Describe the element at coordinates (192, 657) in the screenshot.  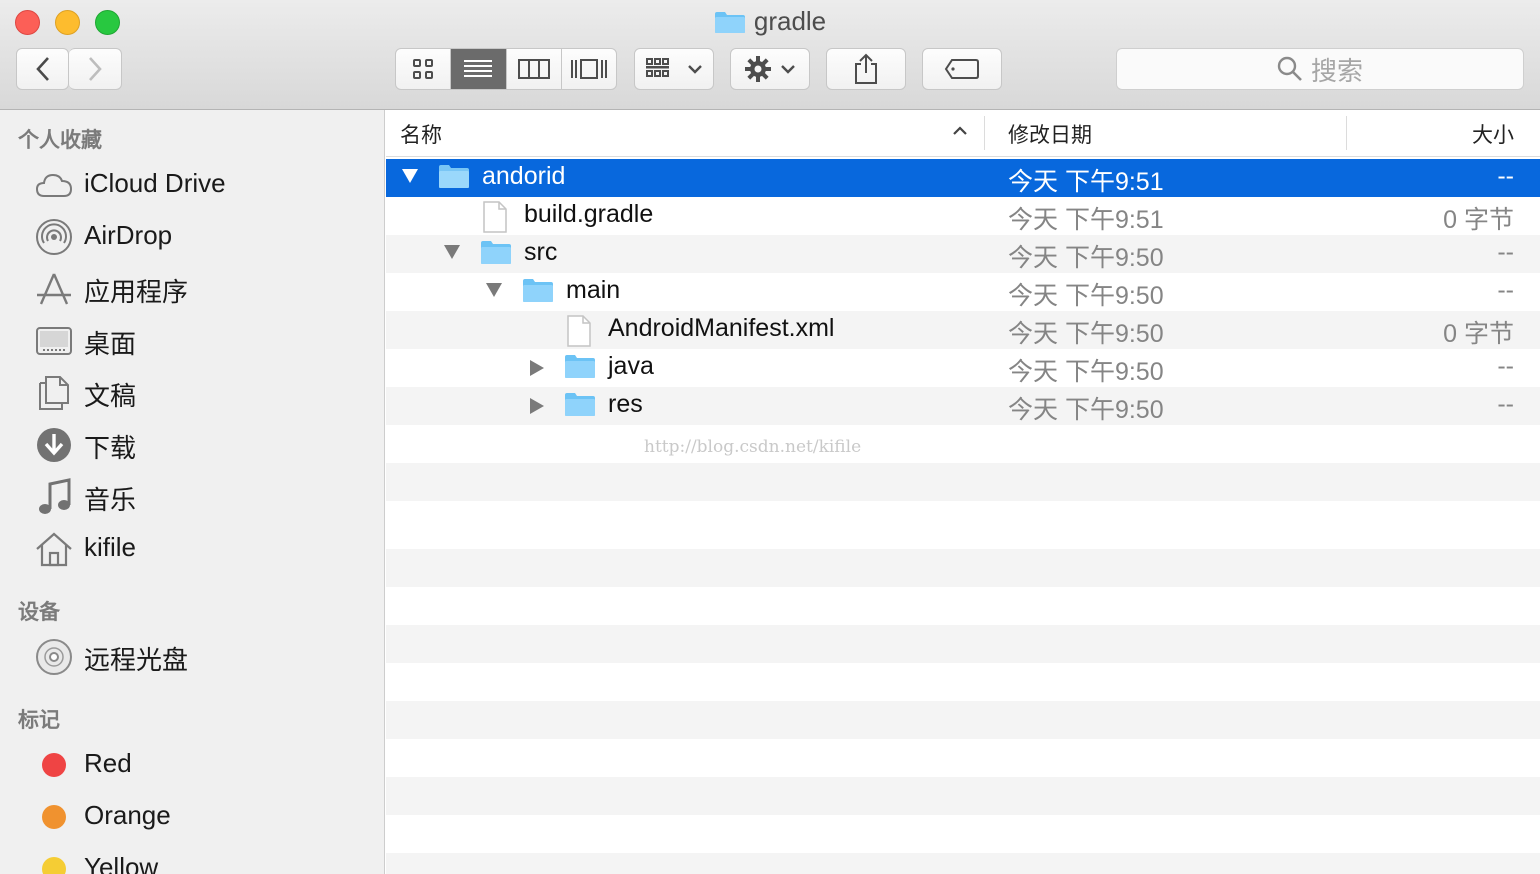
I see `sidebar-item-remote-disc: 远程光盘` at that location.